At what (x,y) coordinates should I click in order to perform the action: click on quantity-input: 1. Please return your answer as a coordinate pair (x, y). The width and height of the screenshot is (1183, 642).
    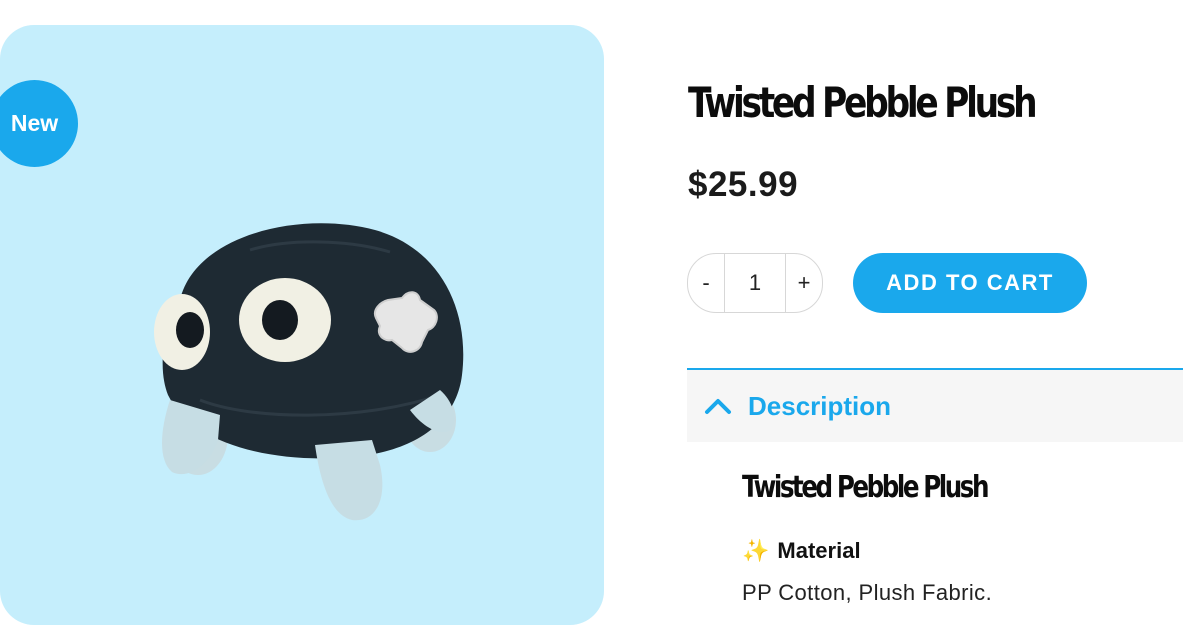
    Looking at the image, I should click on (755, 283).